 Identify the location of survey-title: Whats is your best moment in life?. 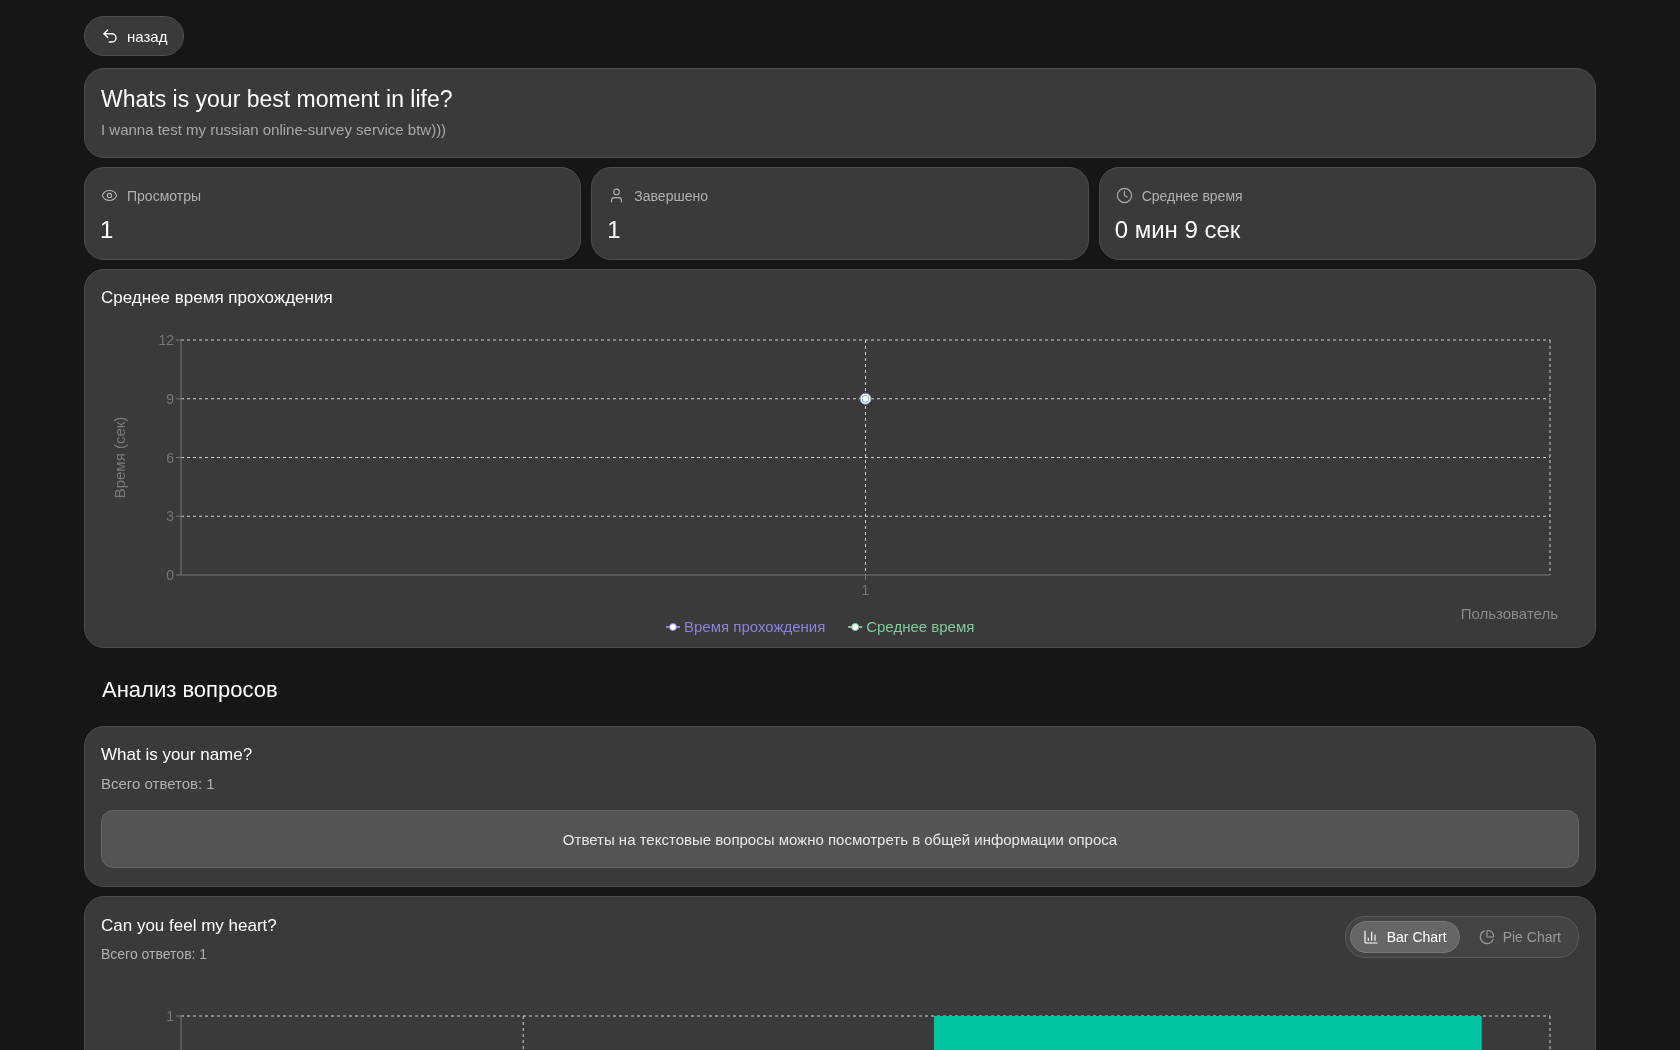
(277, 99).